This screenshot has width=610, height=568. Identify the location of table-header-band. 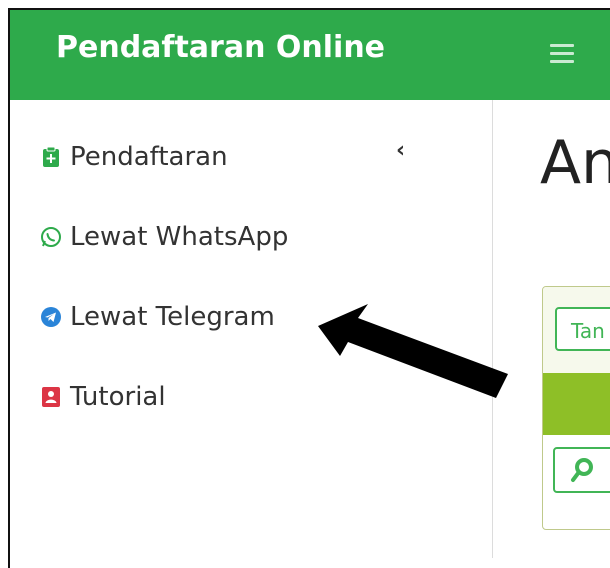
(576, 404).